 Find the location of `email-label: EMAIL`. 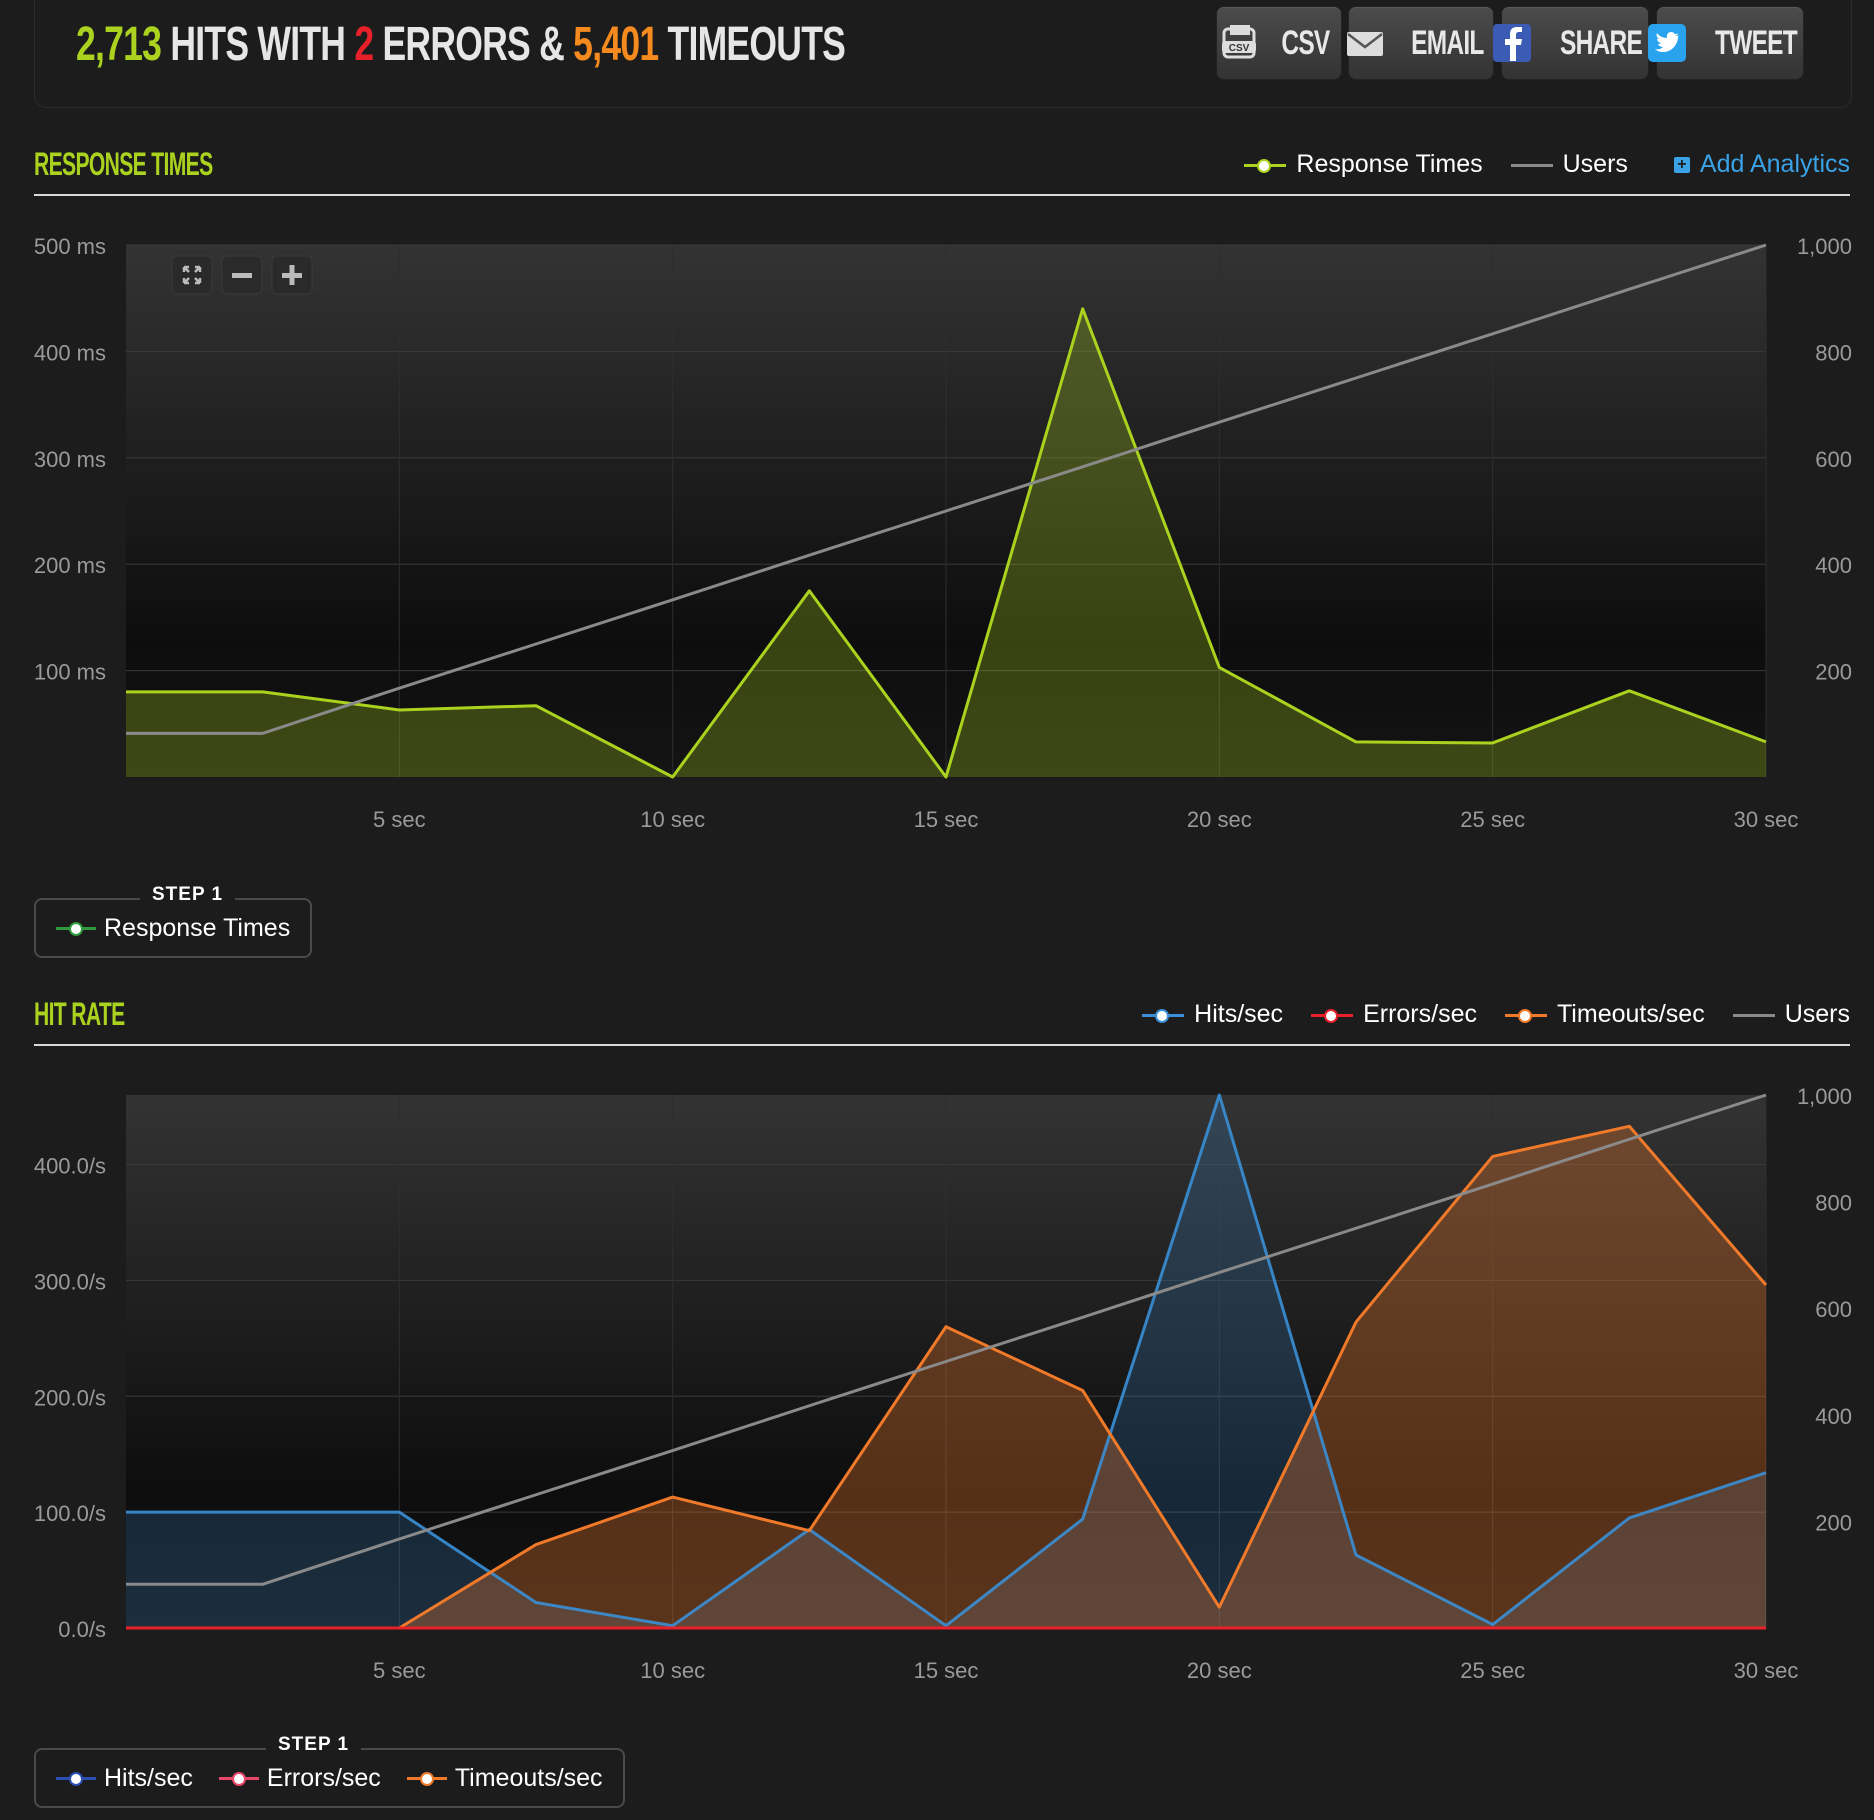

email-label: EMAIL is located at coordinates (1447, 42).